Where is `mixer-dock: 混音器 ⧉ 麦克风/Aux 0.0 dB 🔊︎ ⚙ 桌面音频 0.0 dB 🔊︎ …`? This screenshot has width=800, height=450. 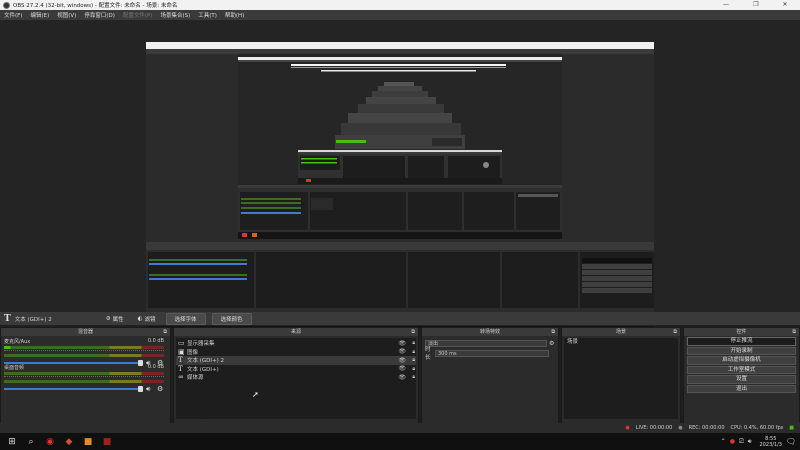 mixer-dock: 混音器 ⧉ 麦克风/Aux 0.0 dB 🔊︎ ⚙ 桌面音频 0.0 dB 🔊︎ … is located at coordinates (85, 380).